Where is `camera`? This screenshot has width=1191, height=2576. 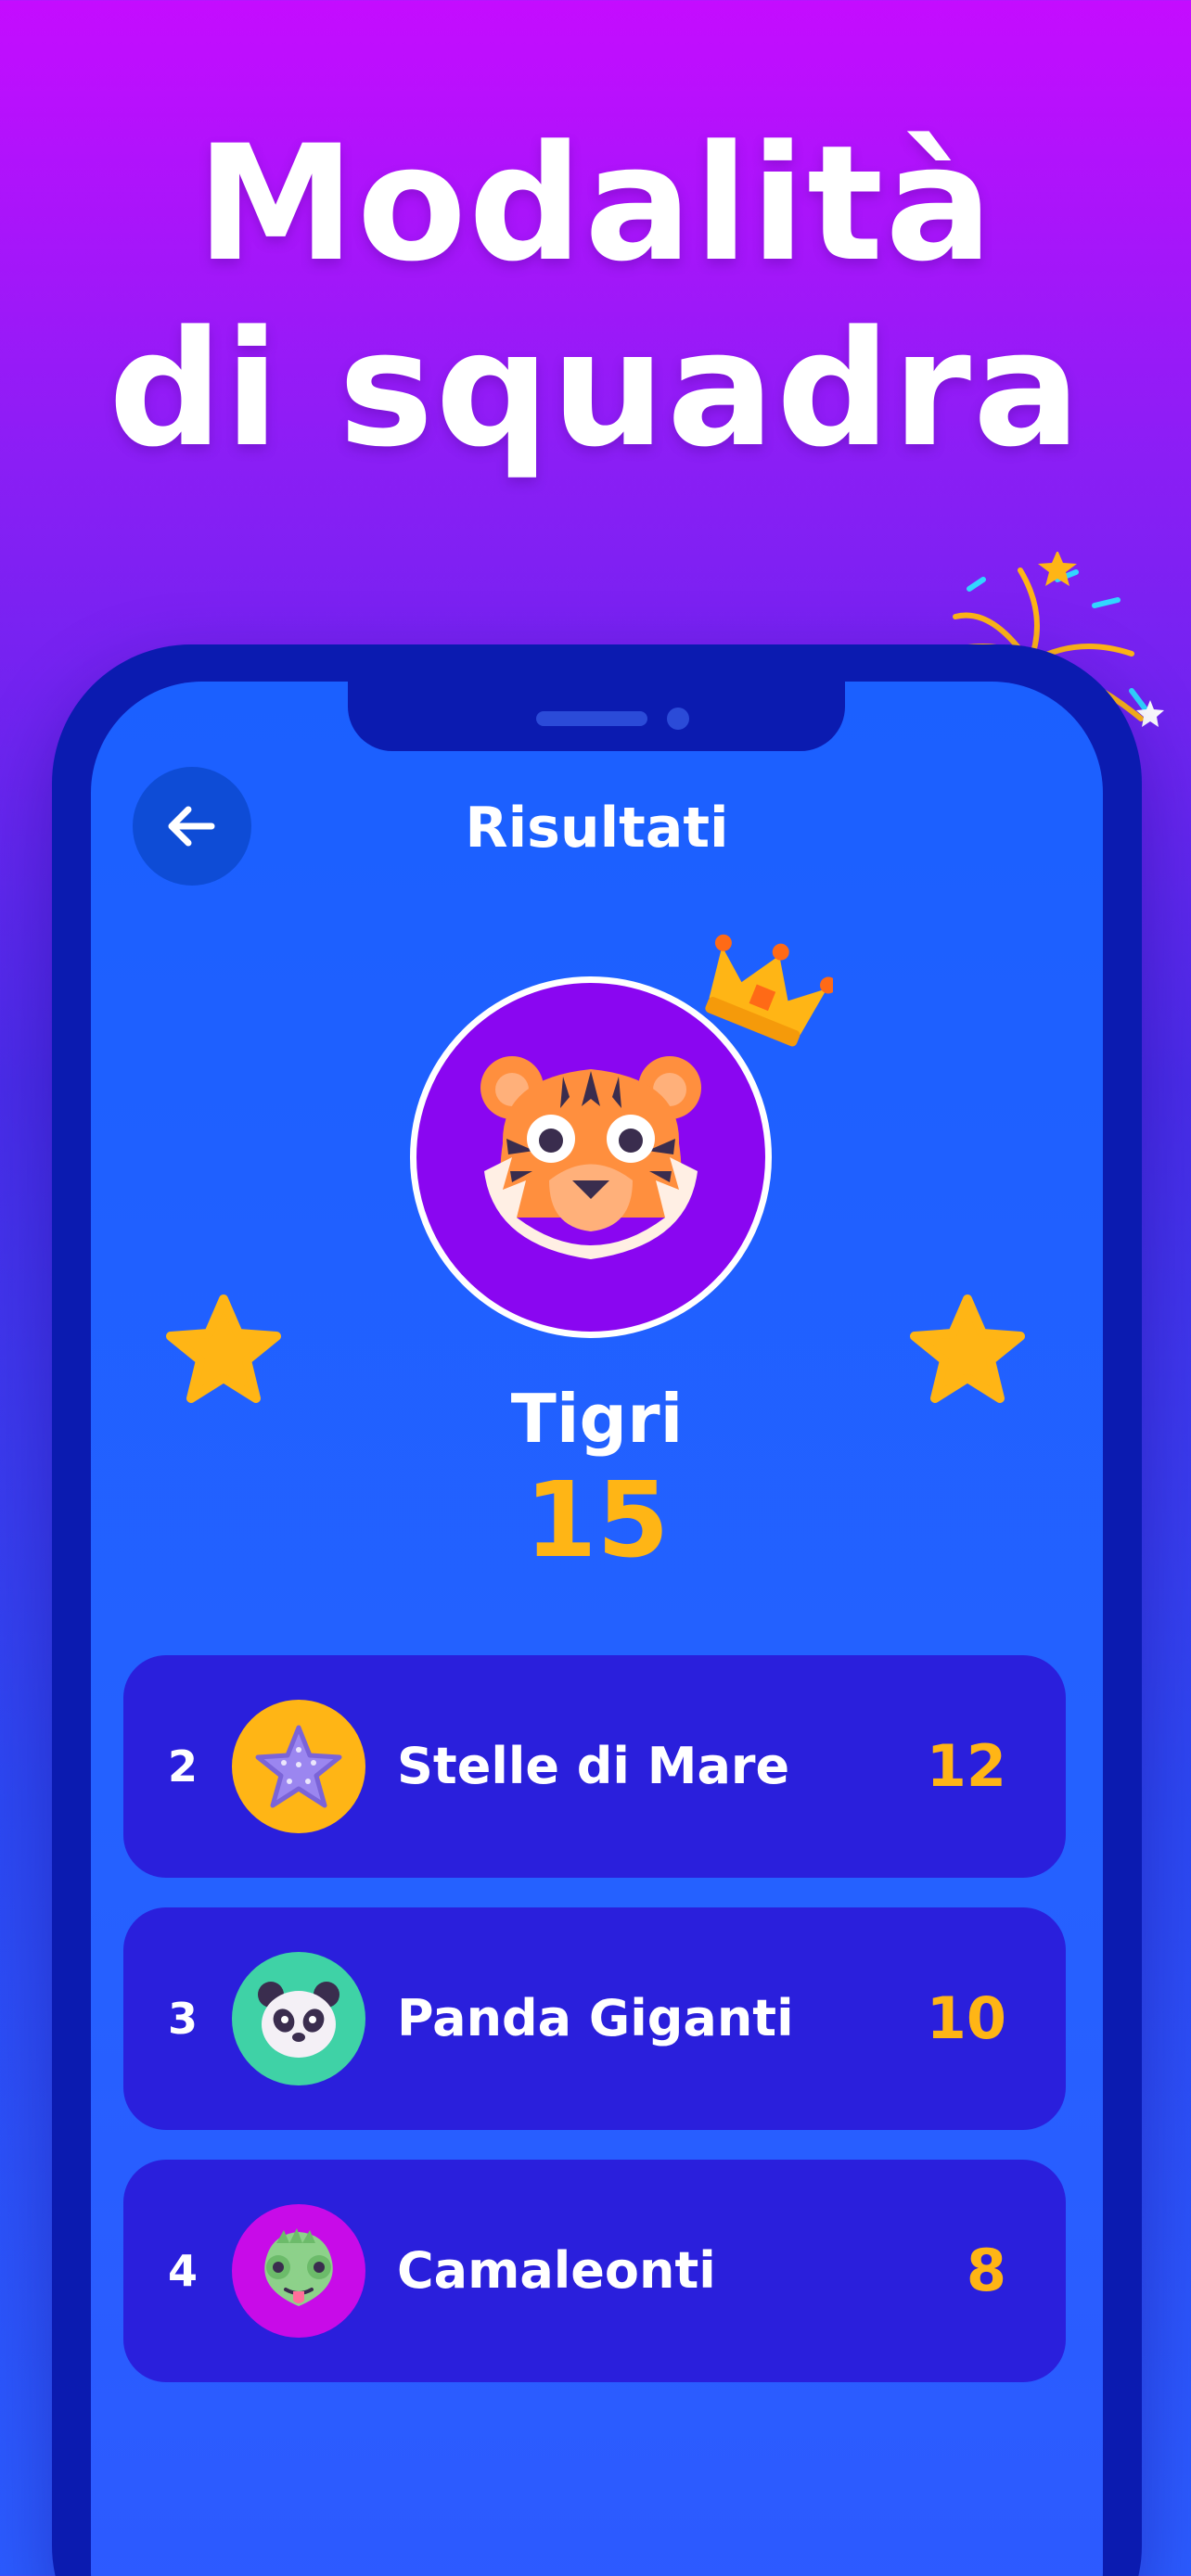 camera is located at coordinates (678, 719).